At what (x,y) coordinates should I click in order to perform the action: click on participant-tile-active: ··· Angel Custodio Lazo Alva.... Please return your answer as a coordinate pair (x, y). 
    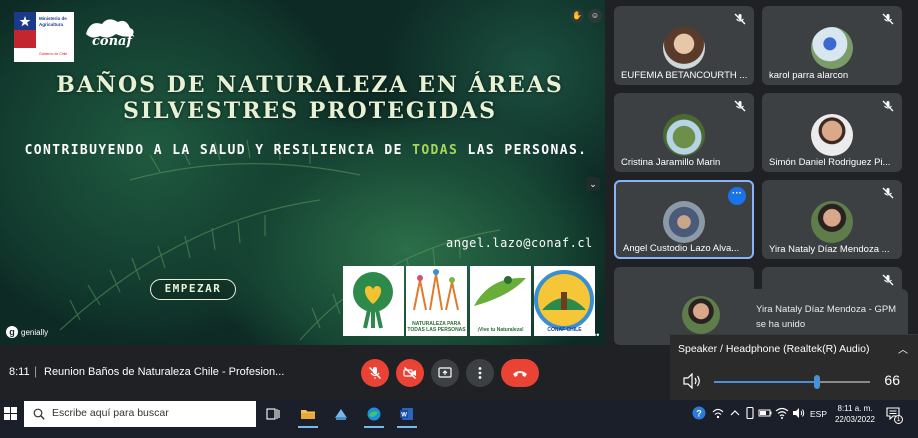
    Looking at the image, I should click on (684, 219).